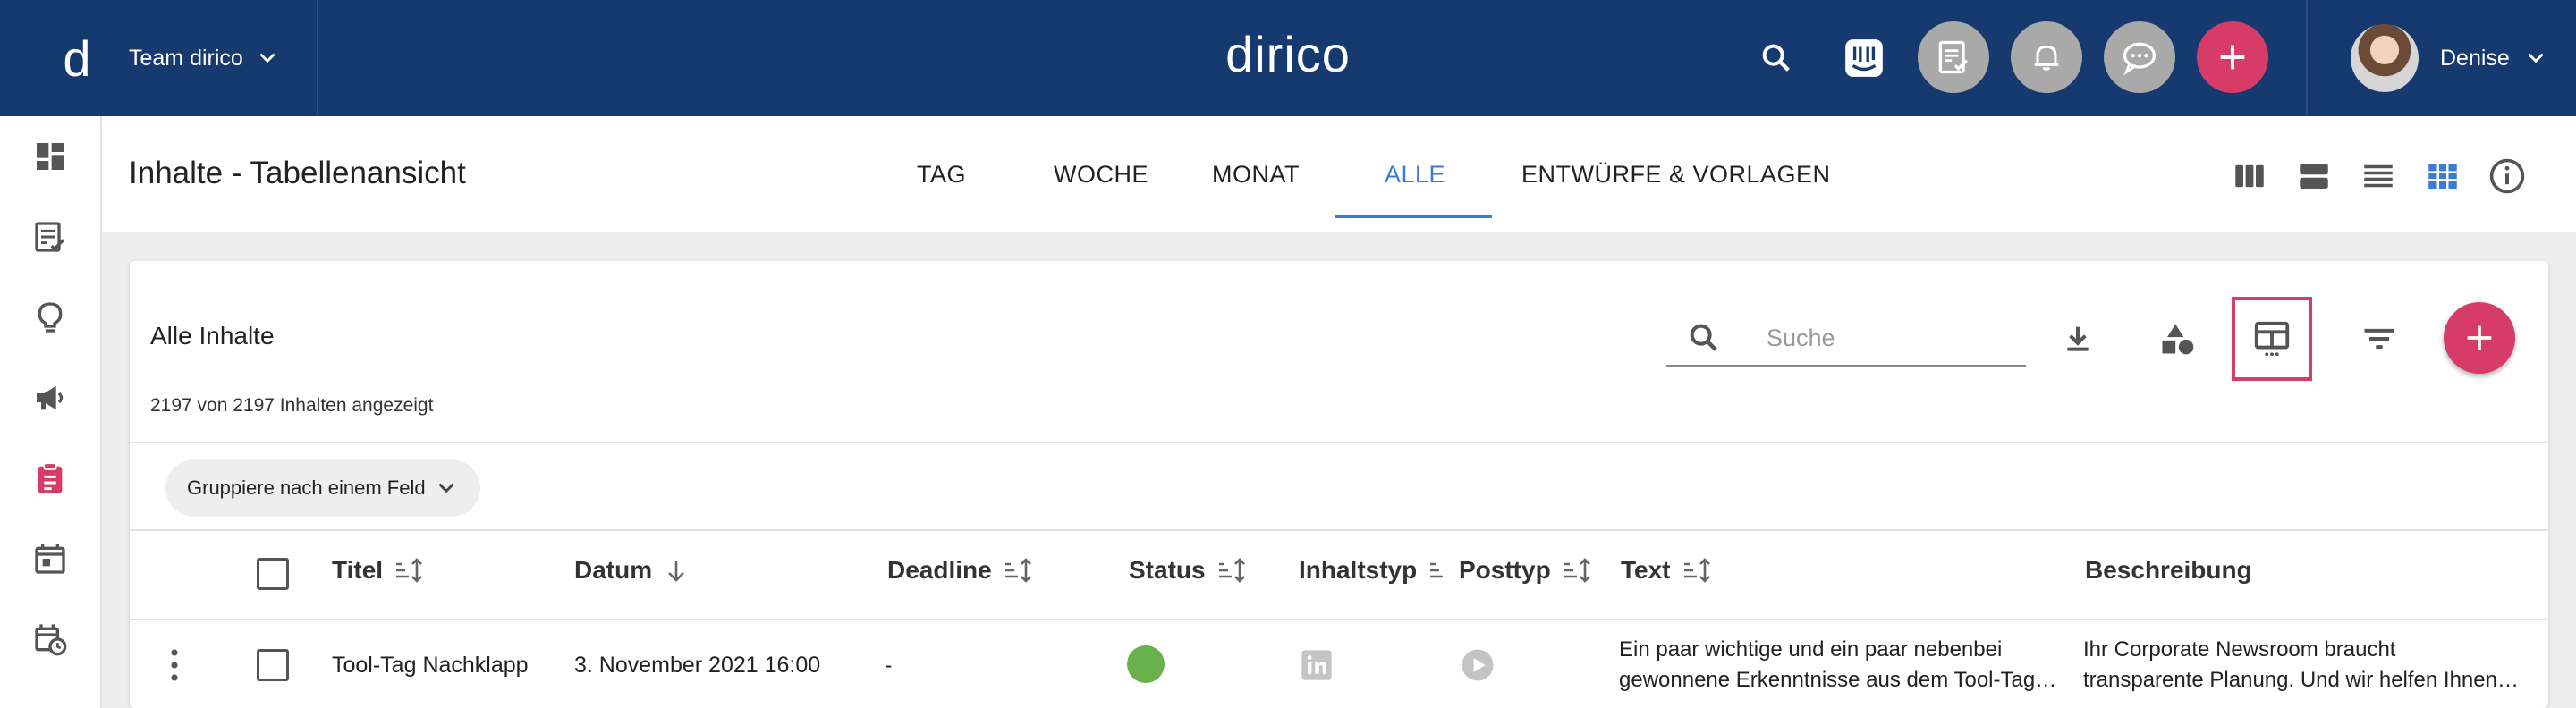 The height and width of the screenshot is (708, 2576). Describe the element at coordinates (613, 570) in the screenshot. I see `column-label: Datum` at that location.